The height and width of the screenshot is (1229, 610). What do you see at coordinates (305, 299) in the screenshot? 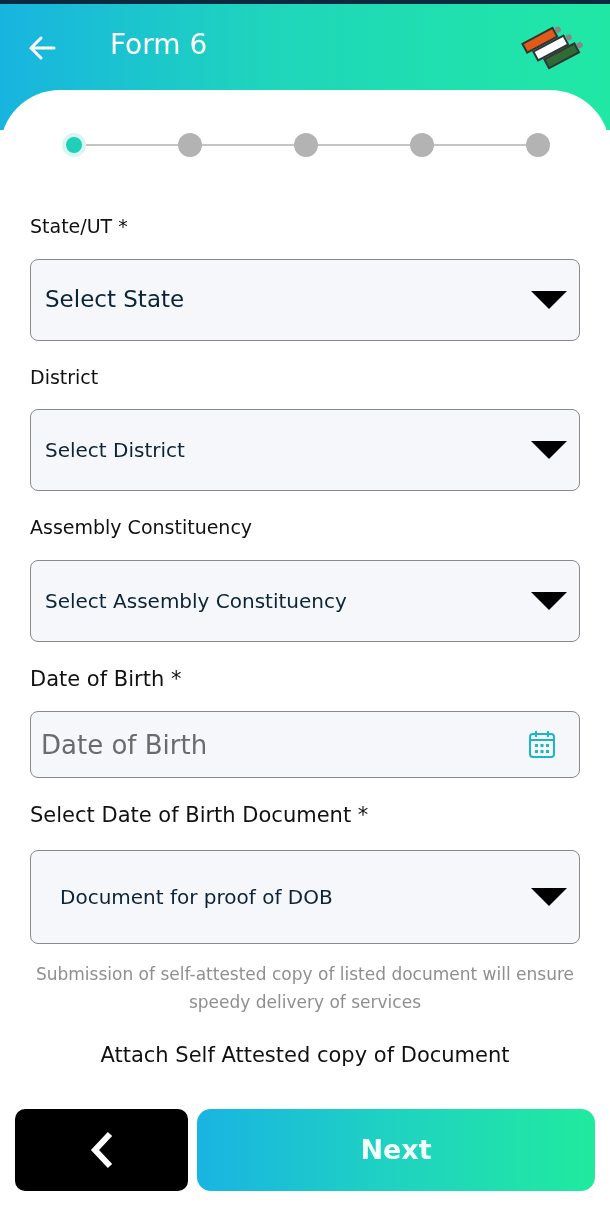
I see `dropdown-field: Select State` at bounding box center [305, 299].